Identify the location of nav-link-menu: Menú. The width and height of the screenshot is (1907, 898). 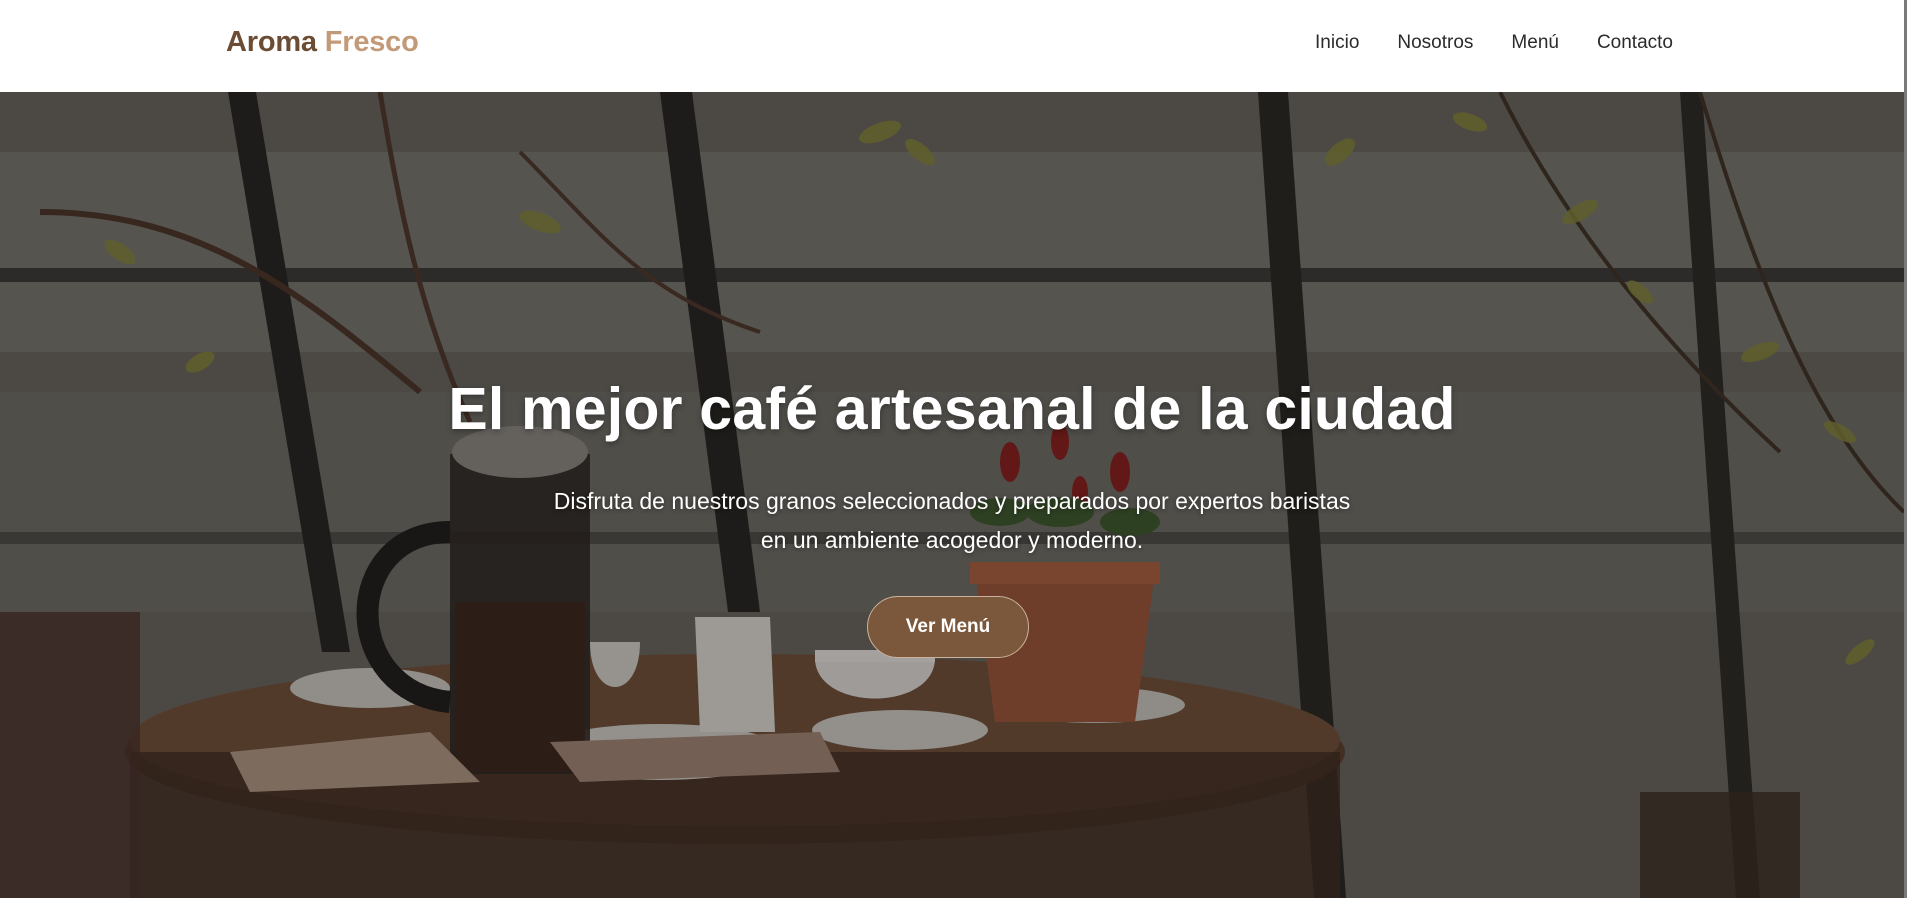
(1535, 43).